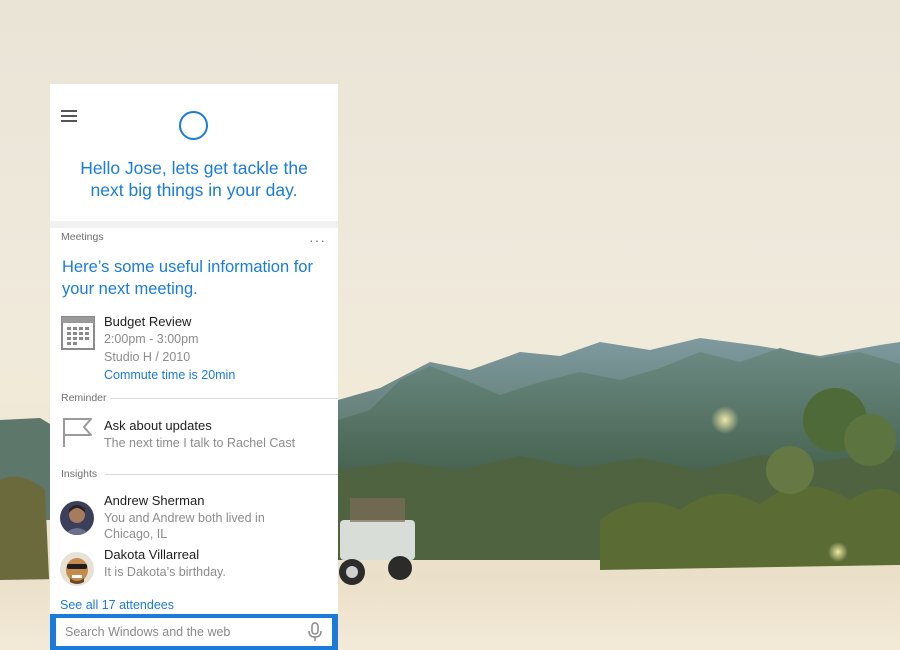 Image resolution: width=900 pixels, height=650 pixels. I want to click on insight-detail: It is Dakota’s birthday., so click(165, 572).